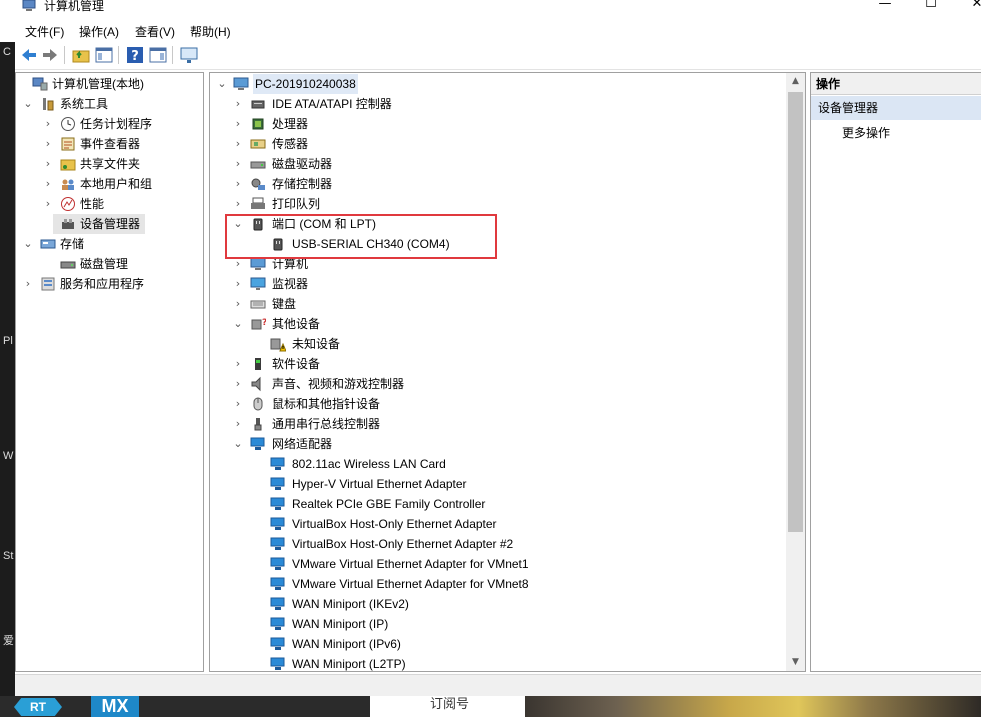  Describe the element at coordinates (81, 55) in the screenshot. I see `up-folder-icon` at that location.